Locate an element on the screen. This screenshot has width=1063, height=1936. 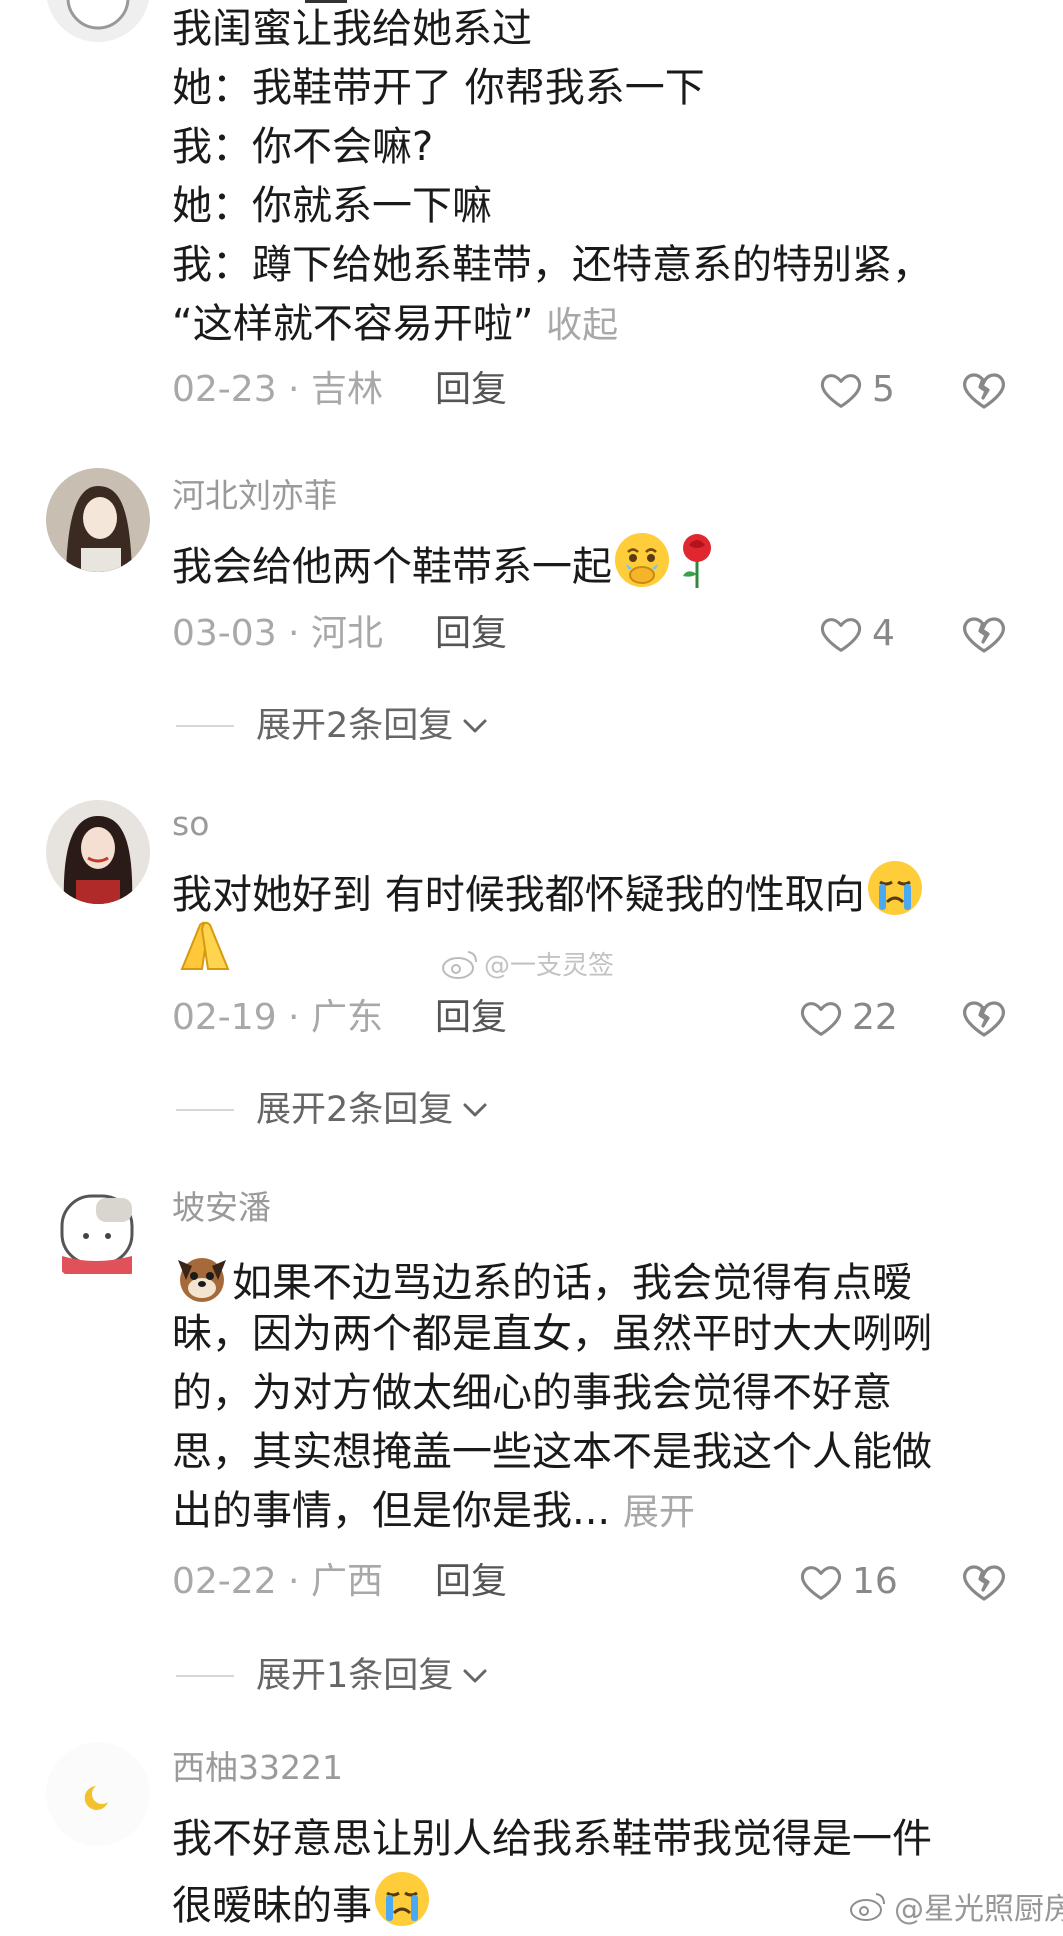
like-count: 4 is located at coordinates (883, 633).